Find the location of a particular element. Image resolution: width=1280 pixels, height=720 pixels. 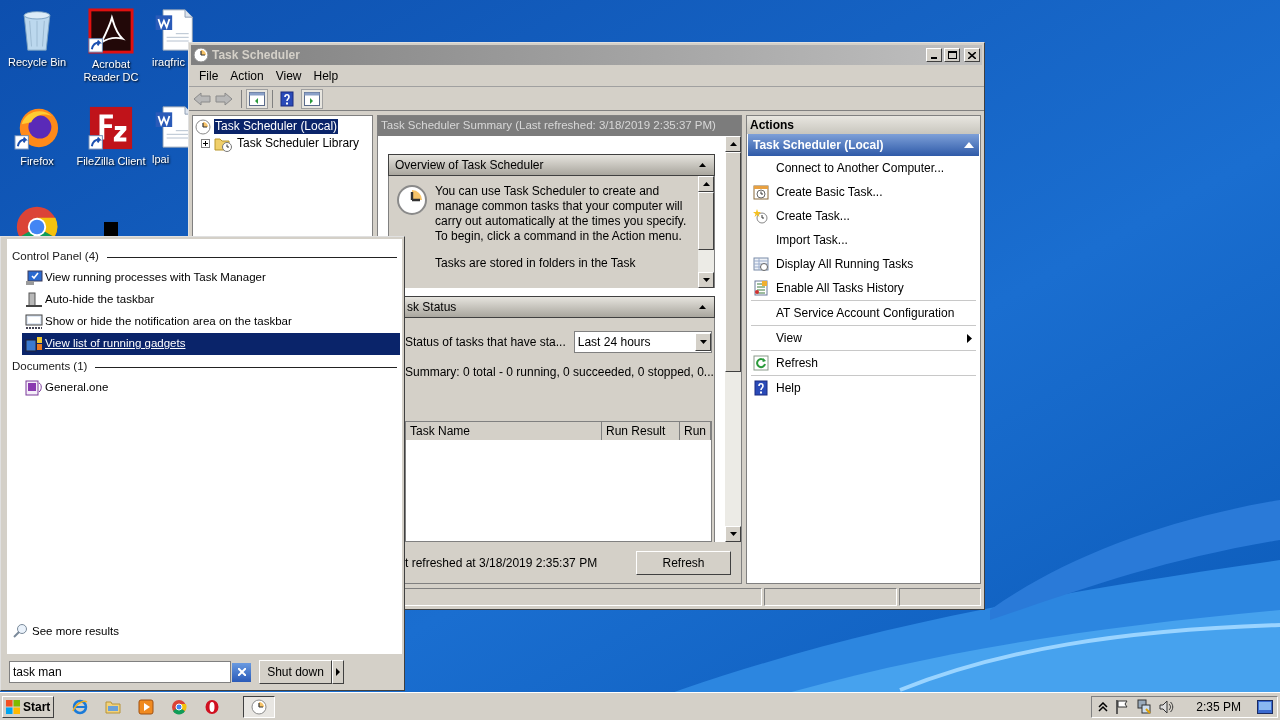

globe-e-icon is located at coordinates (79, 706).